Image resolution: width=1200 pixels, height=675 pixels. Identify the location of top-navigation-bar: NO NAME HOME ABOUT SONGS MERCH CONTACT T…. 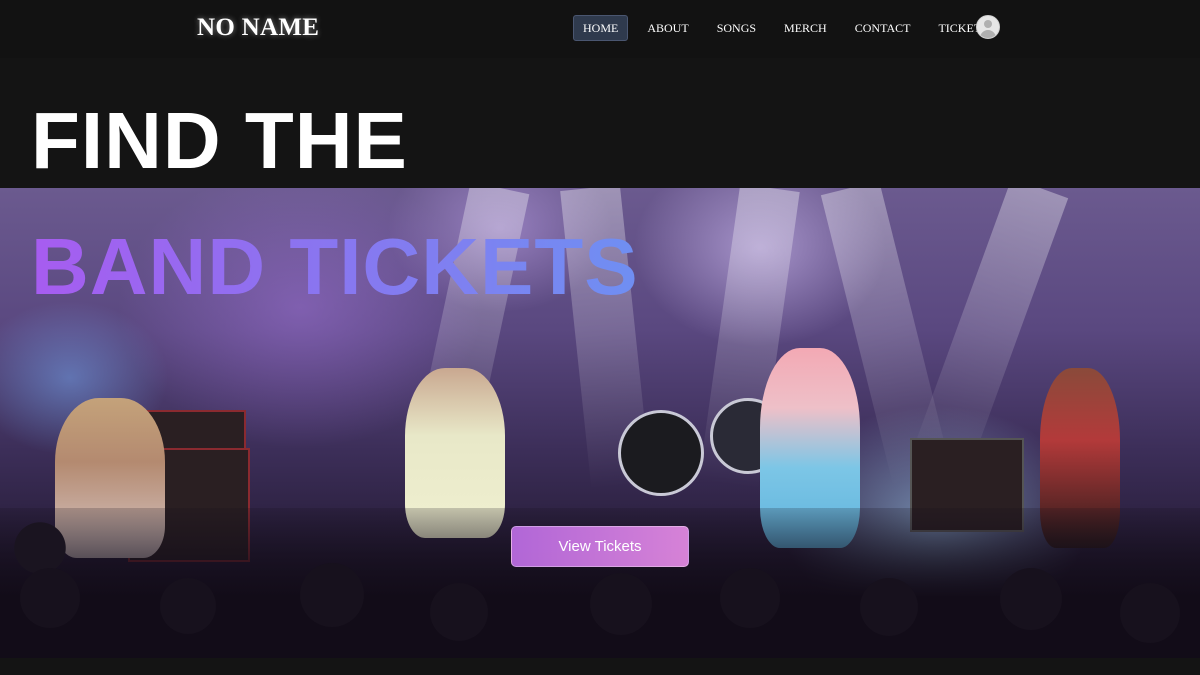
(600, 29).